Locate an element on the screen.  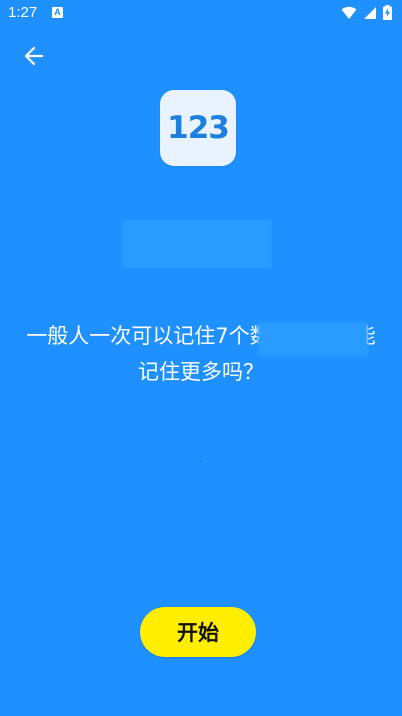
blurred-title is located at coordinates (197, 244).